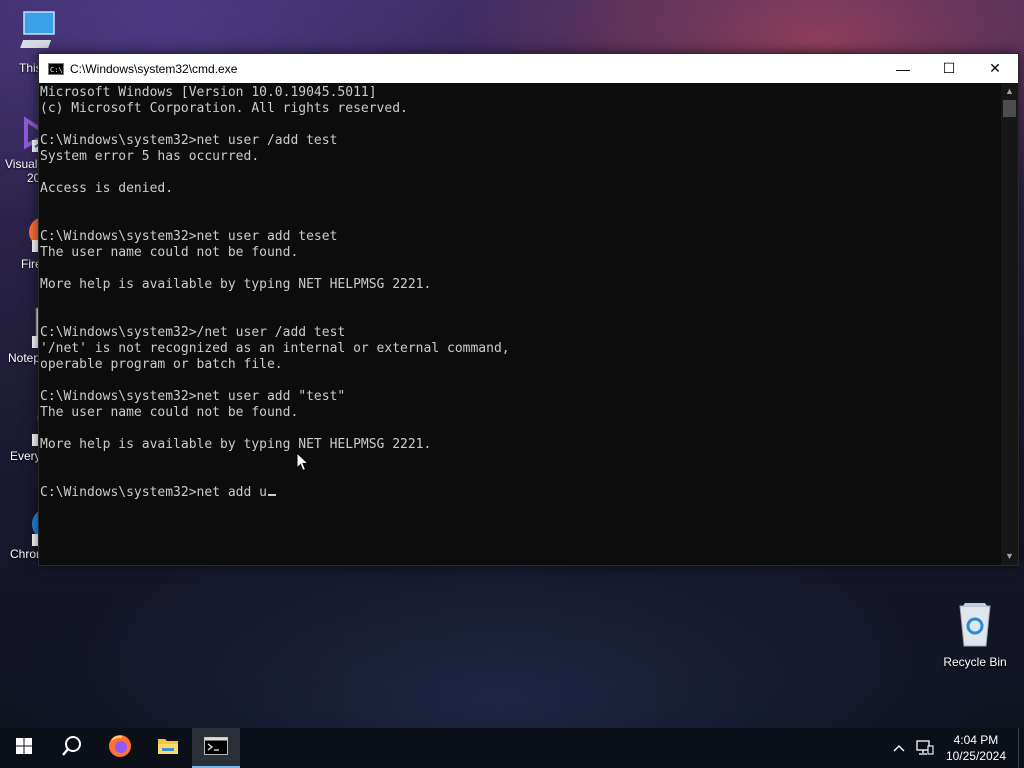 This screenshot has width=1024, height=768. Describe the element at coordinates (899, 748) in the screenshot. I see `show-hidden-icons-chevron-up-icon` at that location.